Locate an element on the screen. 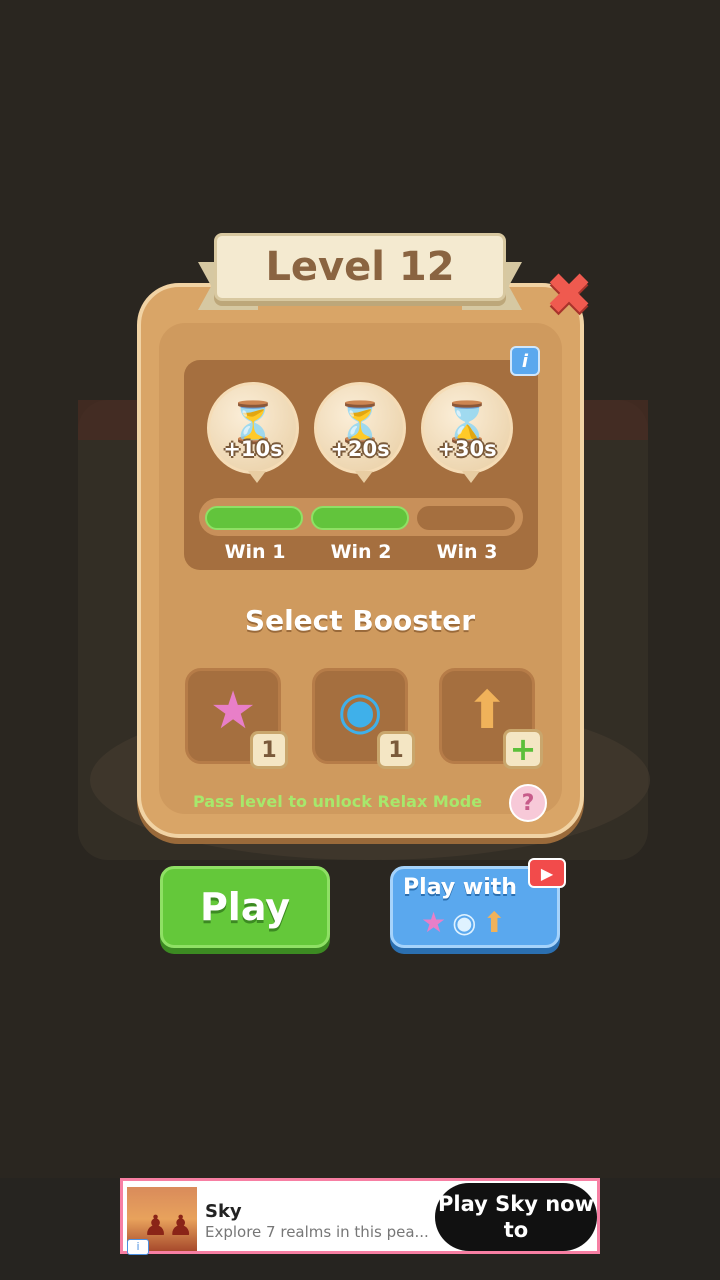 The height and width of the screenshot is (1280, 720). info-button: i is located at coordinates (525, 361).